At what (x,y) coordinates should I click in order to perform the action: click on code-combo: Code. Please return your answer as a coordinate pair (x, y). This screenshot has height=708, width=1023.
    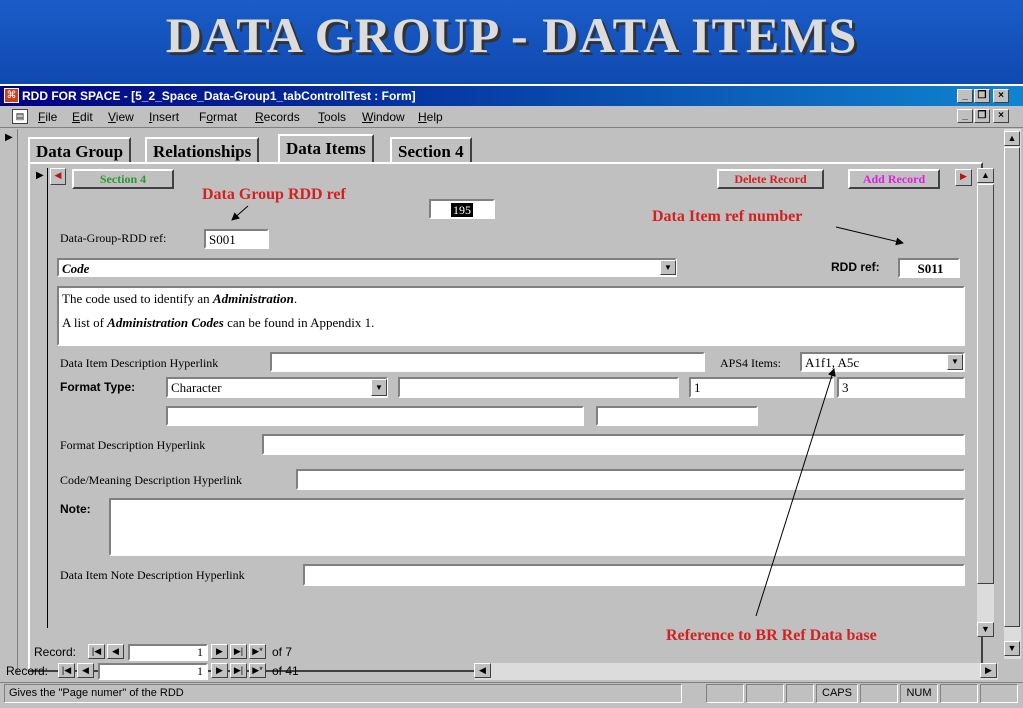
    Looking at the image, I should click on (367, 267).